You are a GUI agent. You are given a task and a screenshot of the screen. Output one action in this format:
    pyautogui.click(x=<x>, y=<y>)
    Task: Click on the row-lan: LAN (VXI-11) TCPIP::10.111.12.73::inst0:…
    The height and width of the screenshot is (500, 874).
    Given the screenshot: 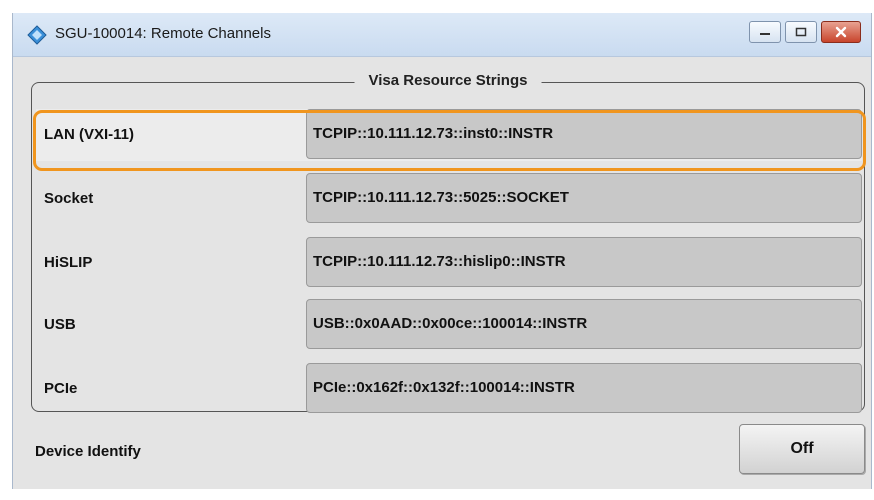 What is the action you would take?
    pyautogui.click(x=449, y=135)
    